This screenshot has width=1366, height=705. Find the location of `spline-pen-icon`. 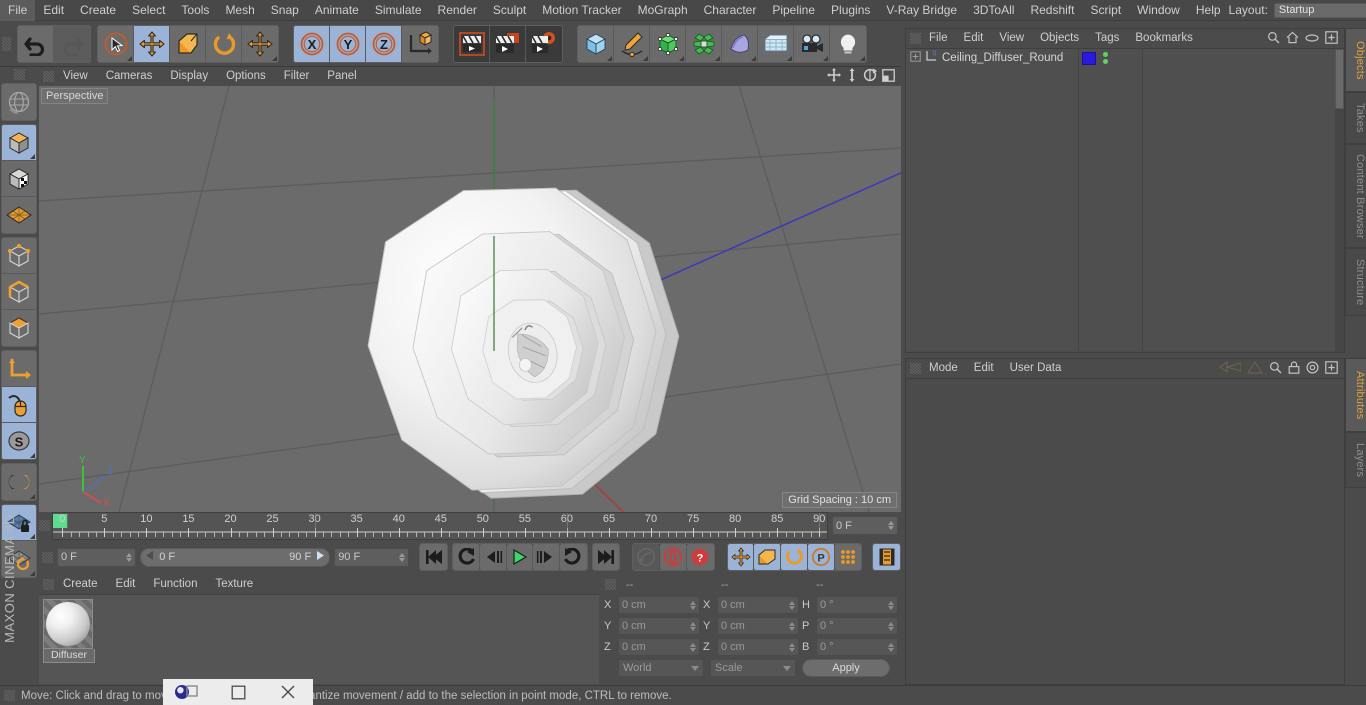

spline-pen-icon is located at coordinates (632, 43).